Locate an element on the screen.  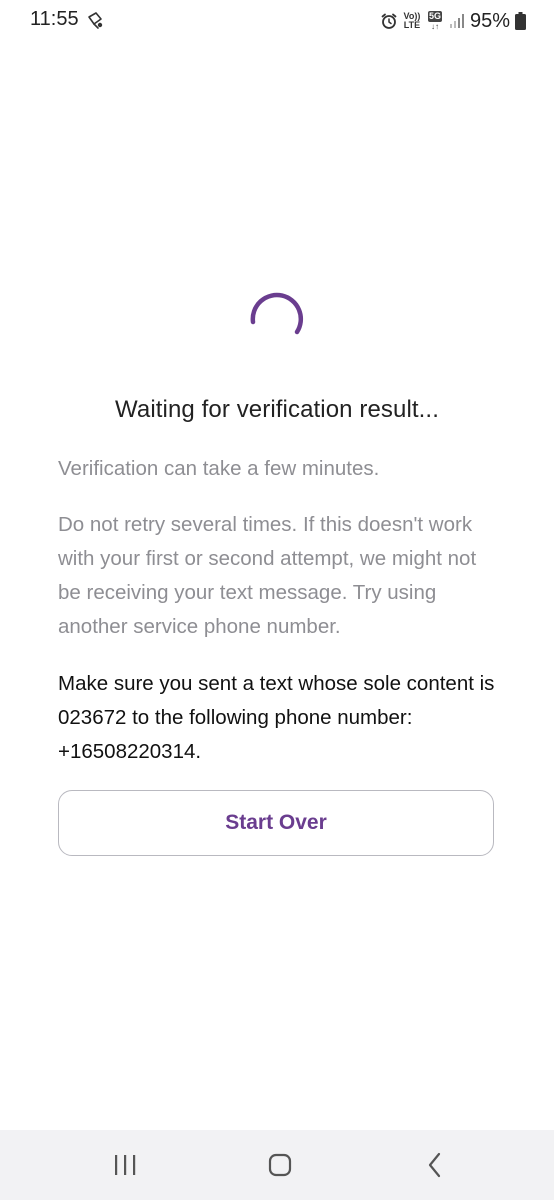
data-saver-icon is located at coordinates (95, 20).